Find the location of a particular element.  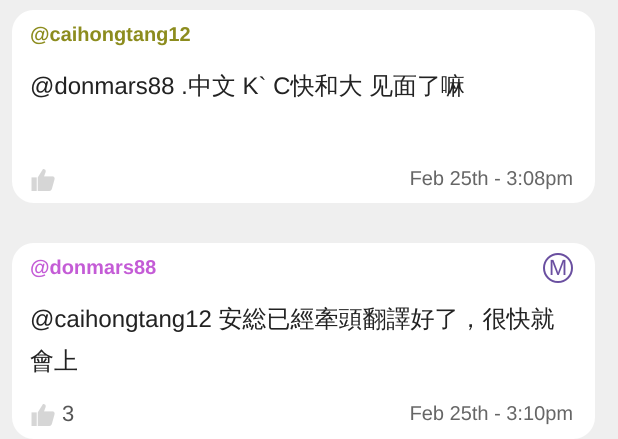

comment-text: @donmars88 .中文 K` C快和大 见面了嘛 is located at coordinates (248, 87).